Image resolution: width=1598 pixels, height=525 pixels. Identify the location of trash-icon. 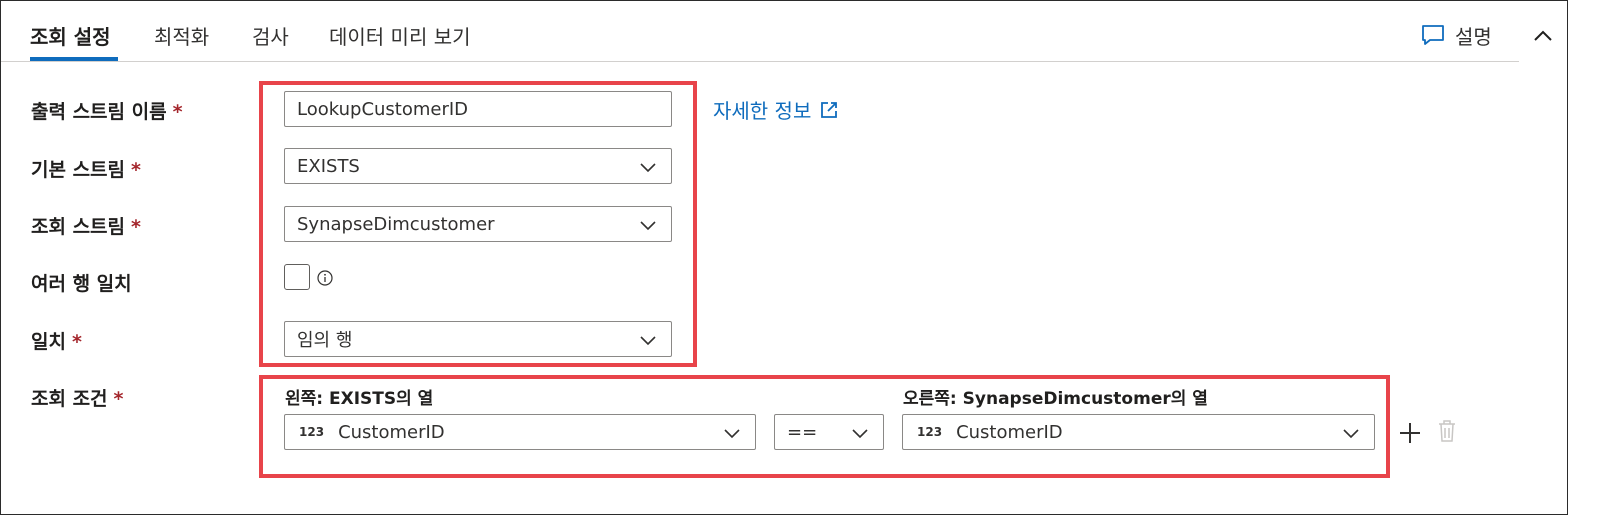
(1447, 431).